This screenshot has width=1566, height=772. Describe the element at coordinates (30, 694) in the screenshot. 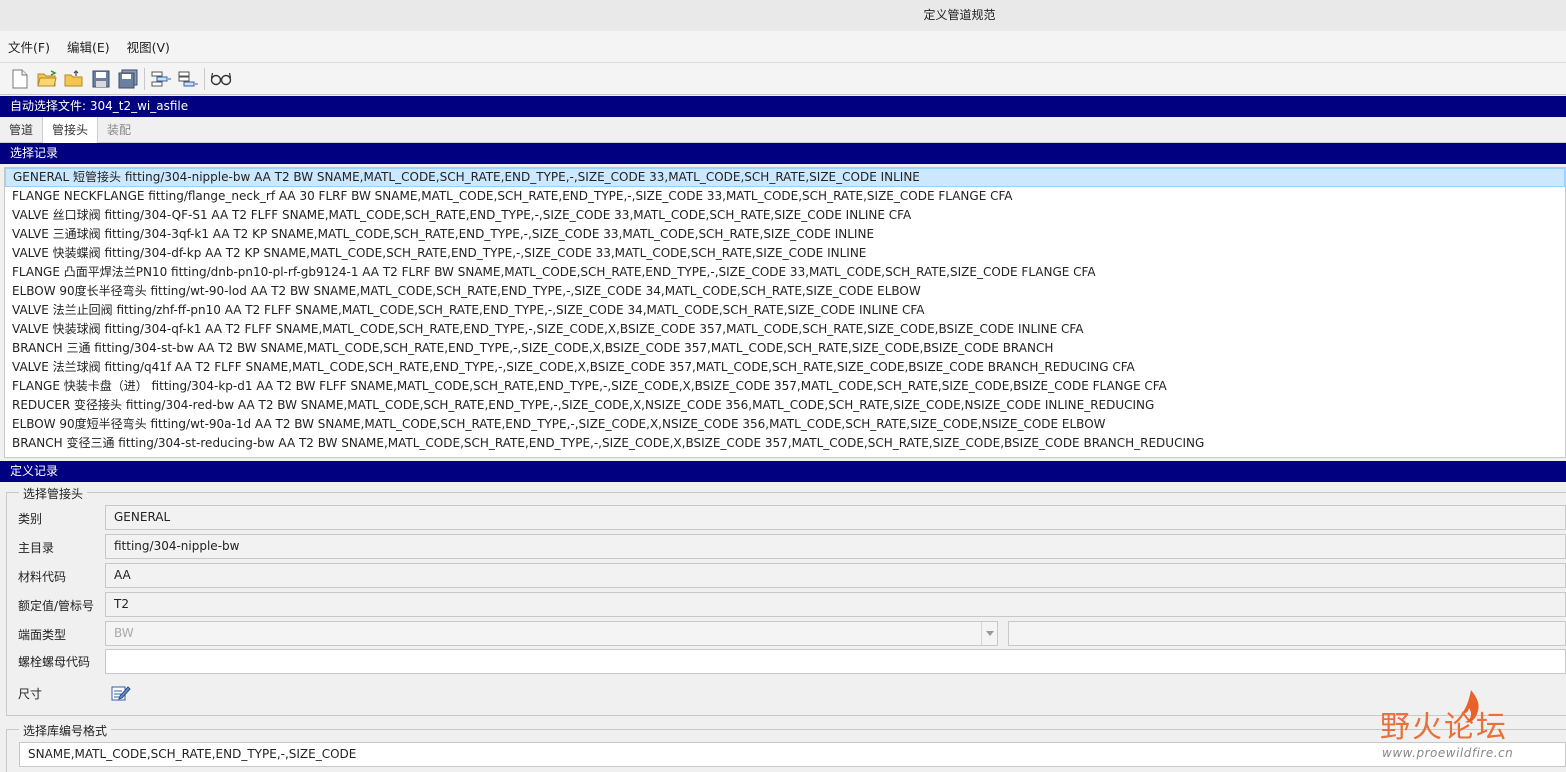

I see `size-label: 尺寸` at that location.